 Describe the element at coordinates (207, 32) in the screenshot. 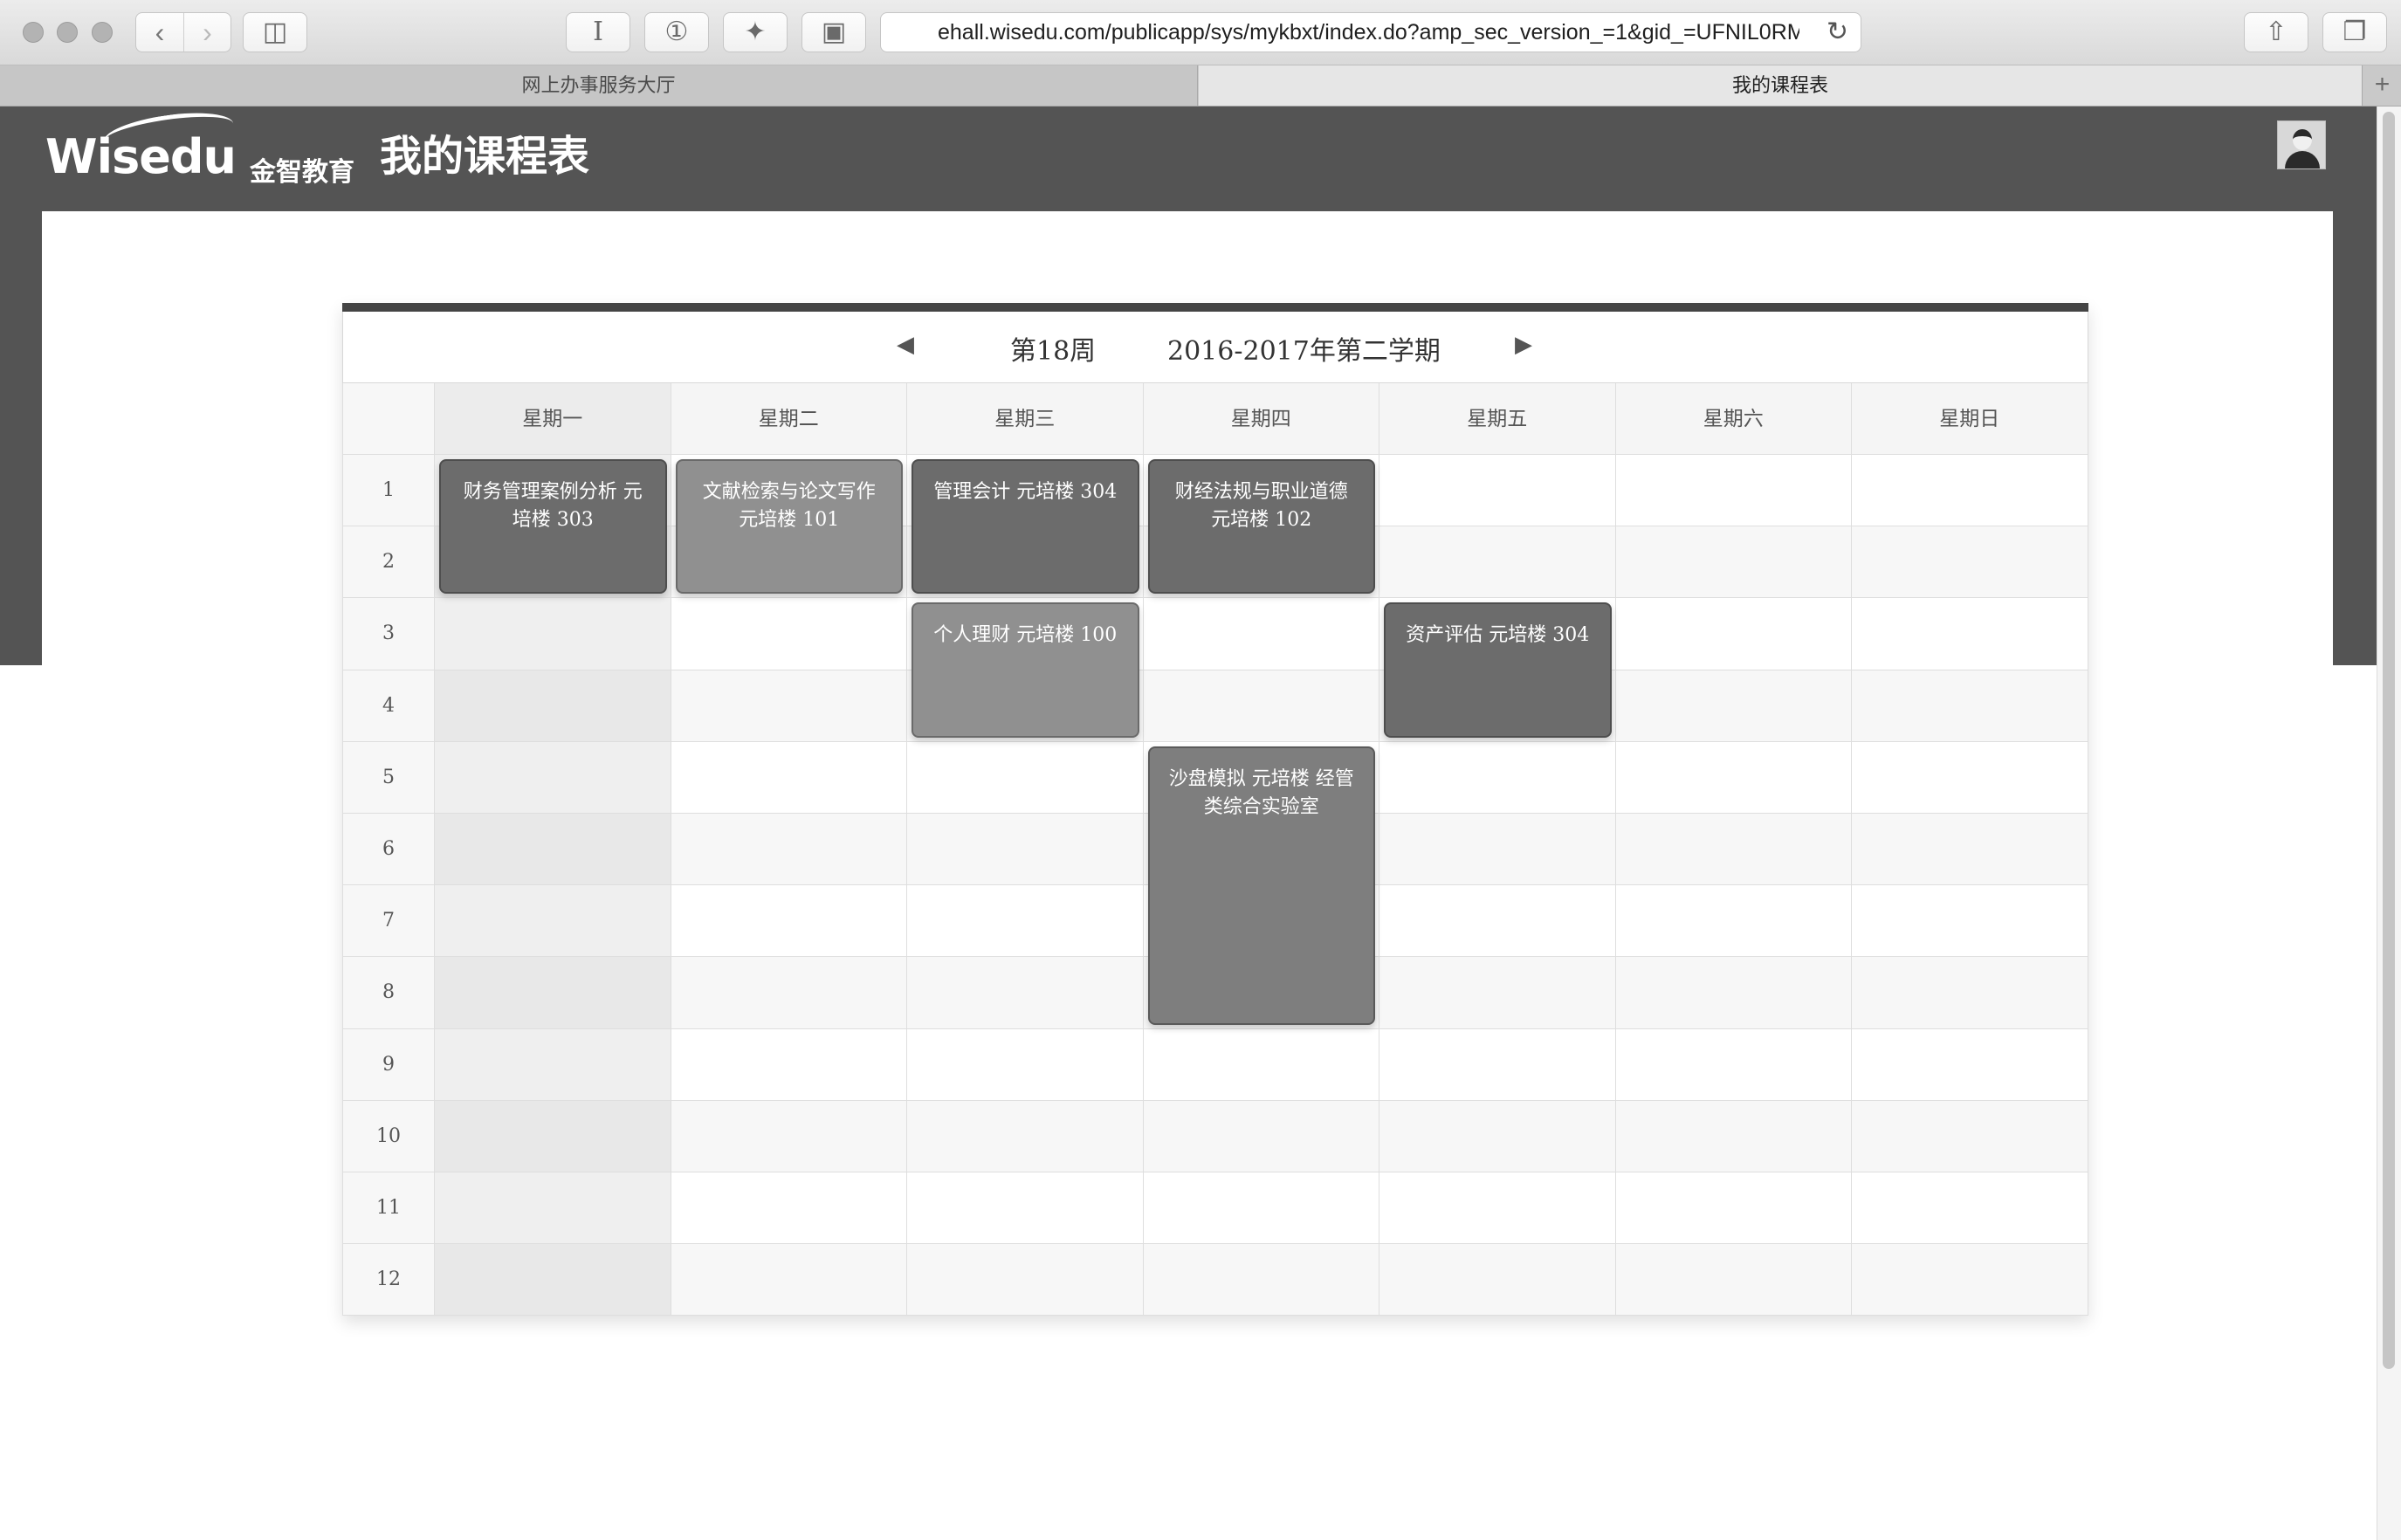

I see `forward-button: ›` at that location.